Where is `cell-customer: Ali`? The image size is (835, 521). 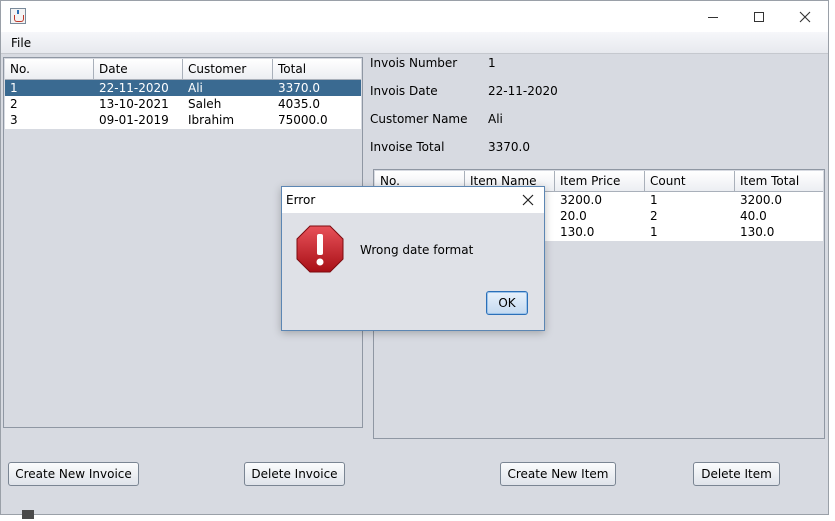 cell-customer: Ali is located at coordinates (195, 88).